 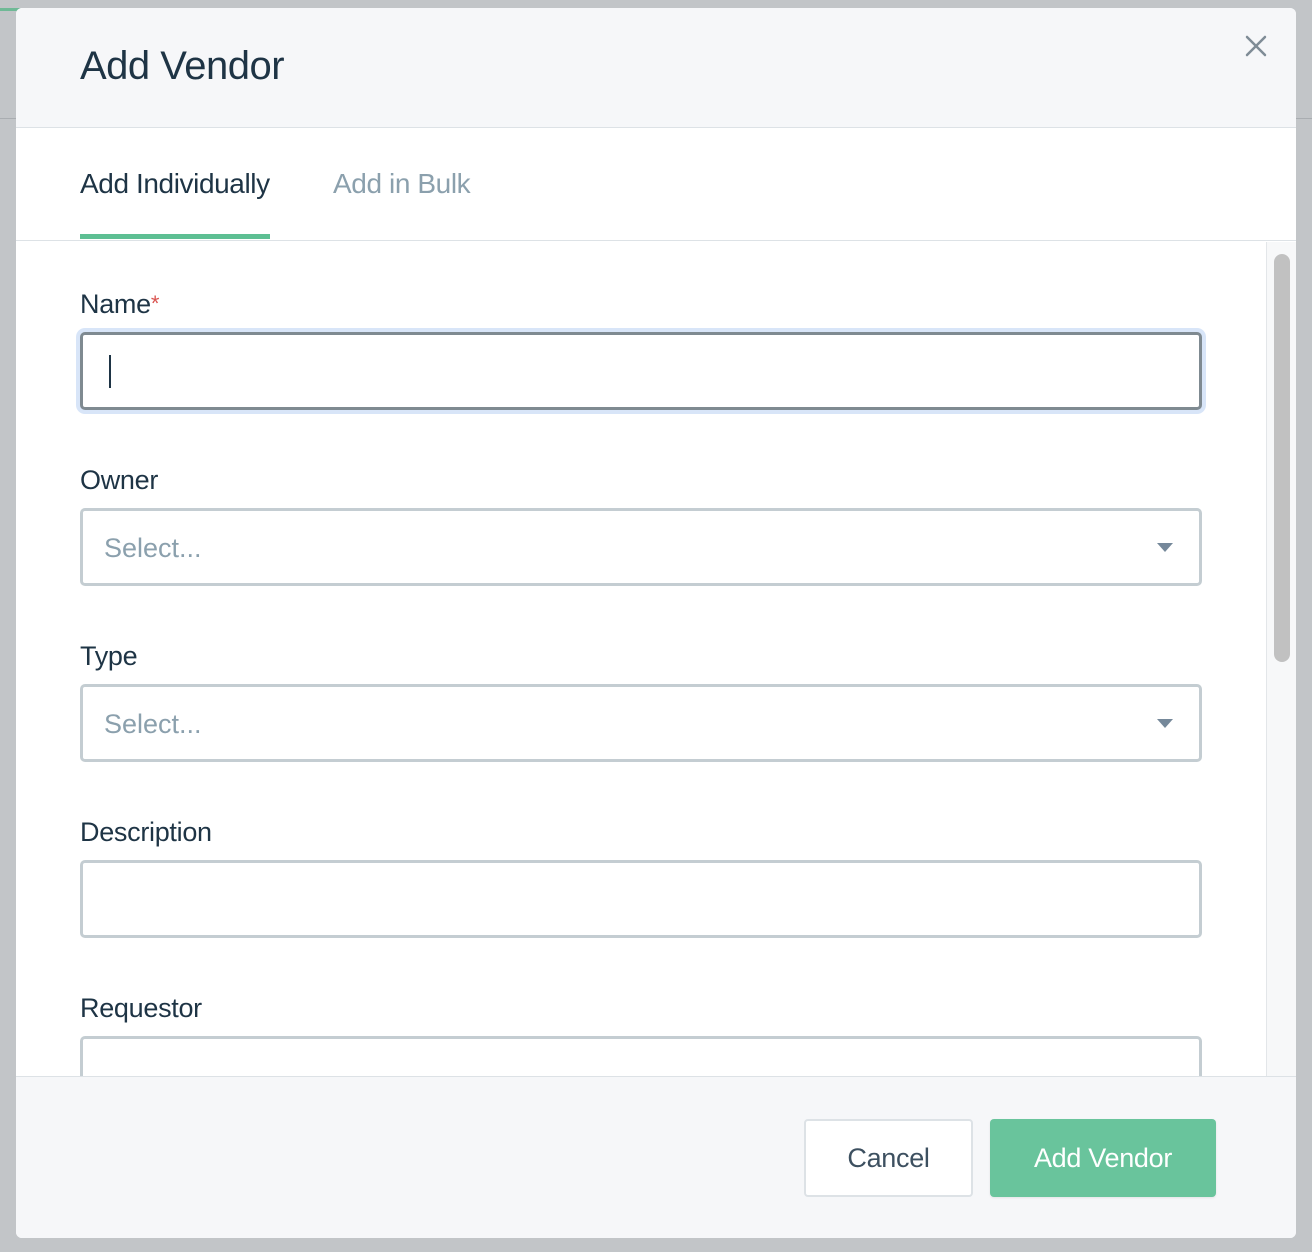 I want to click on modal-title: Add Vendor, so click(x=182, y=66).